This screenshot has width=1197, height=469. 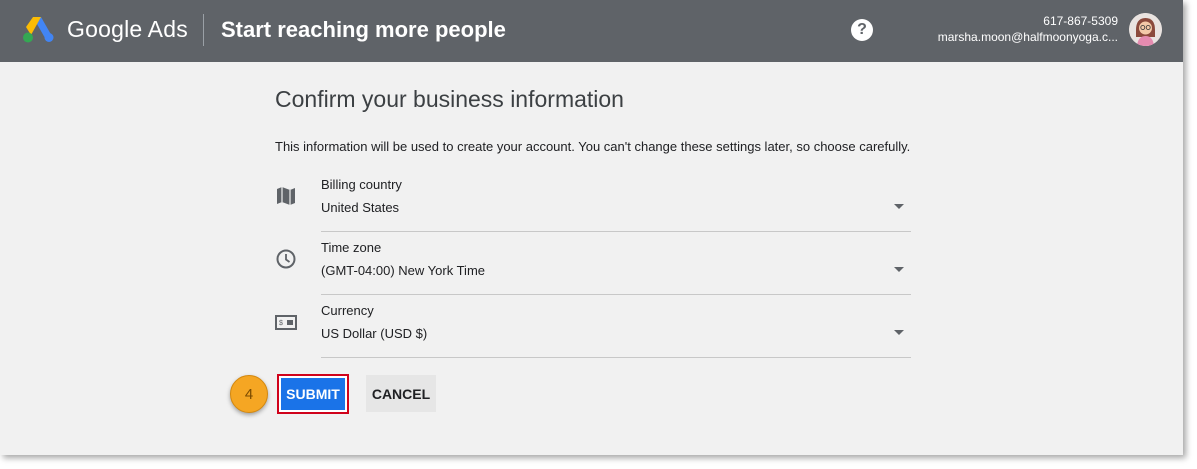 I want to click on currency-label: Currency, so click(x=347, y=310).